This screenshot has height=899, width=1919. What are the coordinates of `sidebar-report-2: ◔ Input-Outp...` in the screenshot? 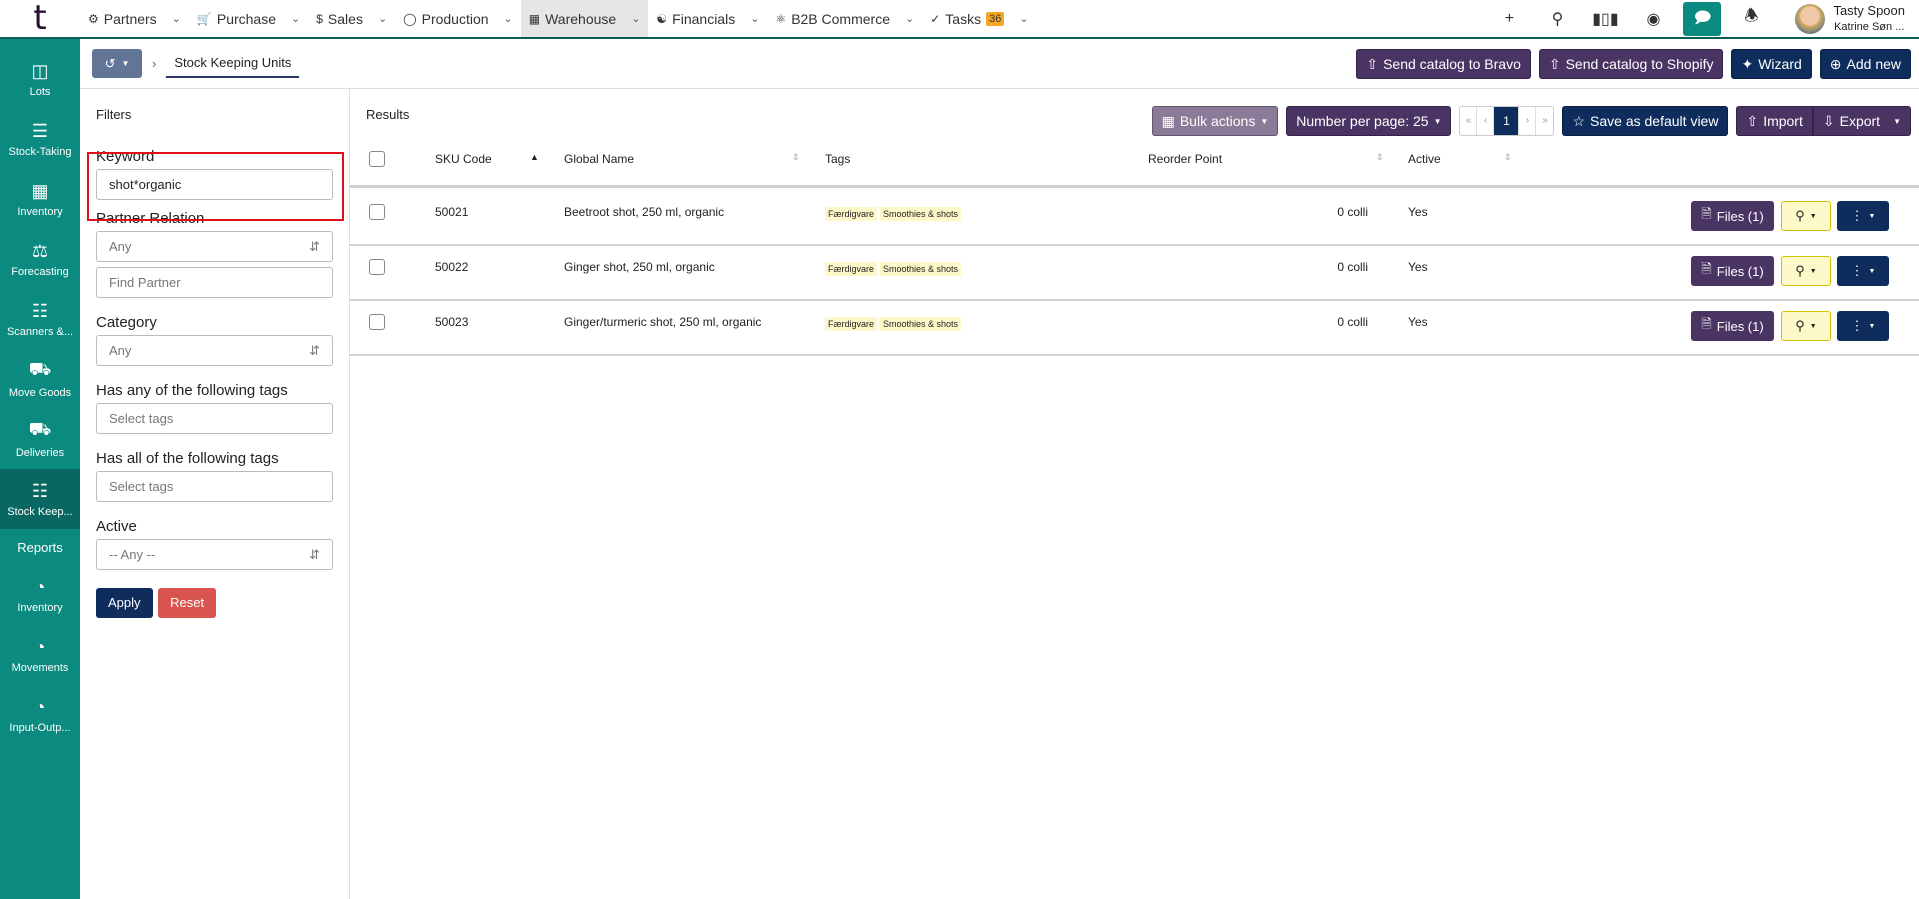 It's located at (40, 715).